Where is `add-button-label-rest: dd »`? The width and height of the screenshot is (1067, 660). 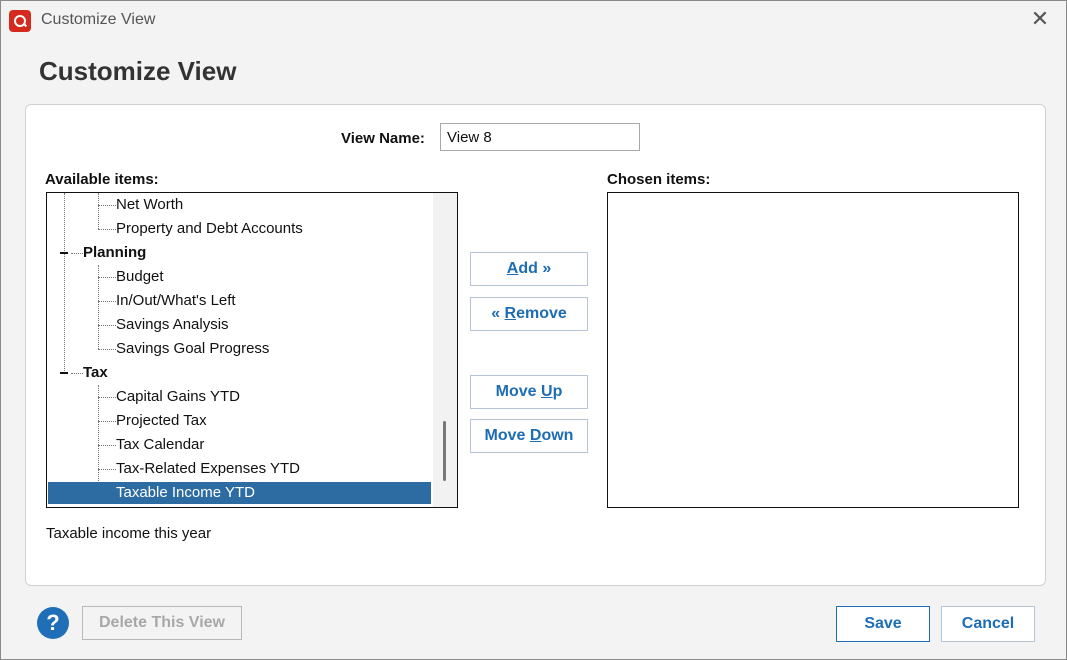 add-button-label-rest: dd » is located at coordinates (535, 268).